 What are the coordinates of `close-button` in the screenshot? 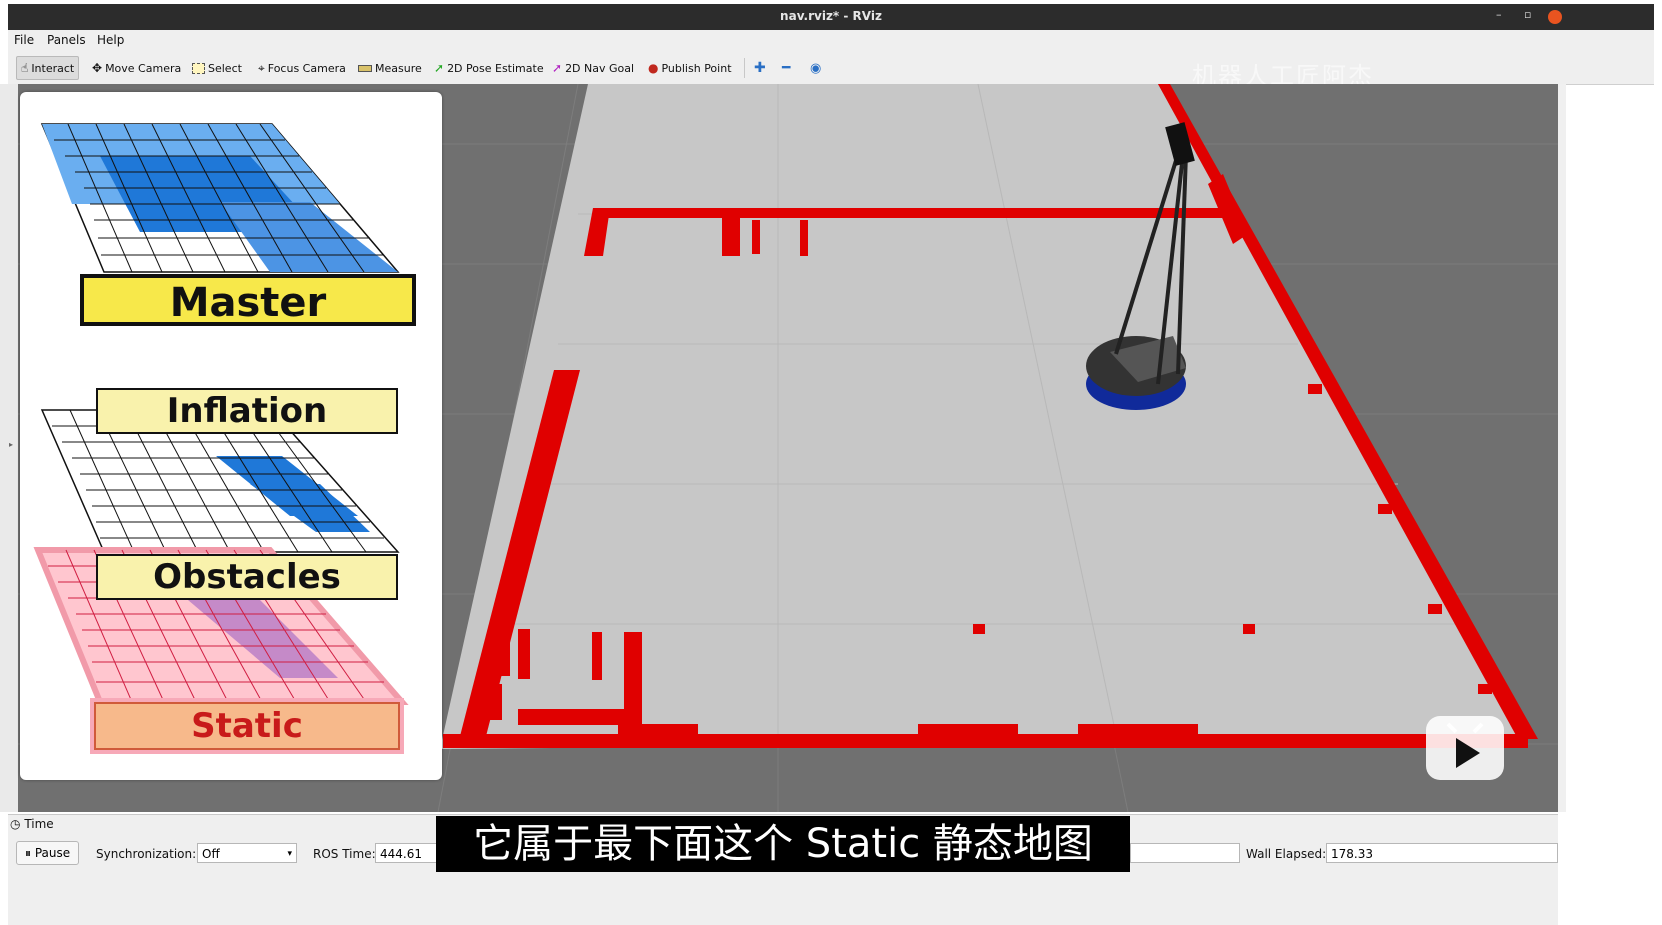 It's located at (1555, 17).